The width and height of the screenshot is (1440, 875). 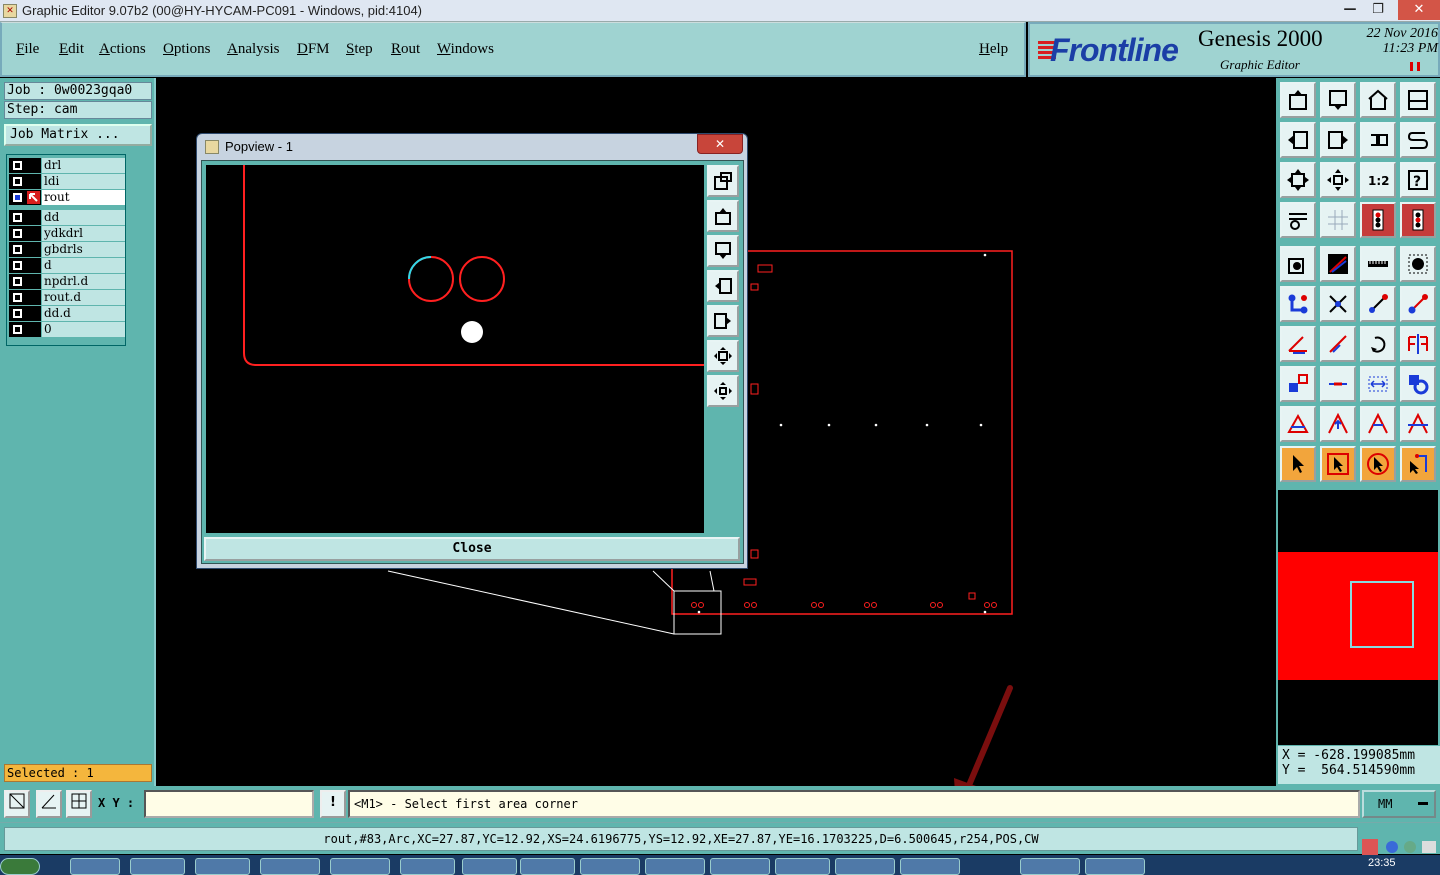 What do you see at coordinates (1338, 344) in the screenshot?
I see `slope-button` at bounding box center [1338, 344].